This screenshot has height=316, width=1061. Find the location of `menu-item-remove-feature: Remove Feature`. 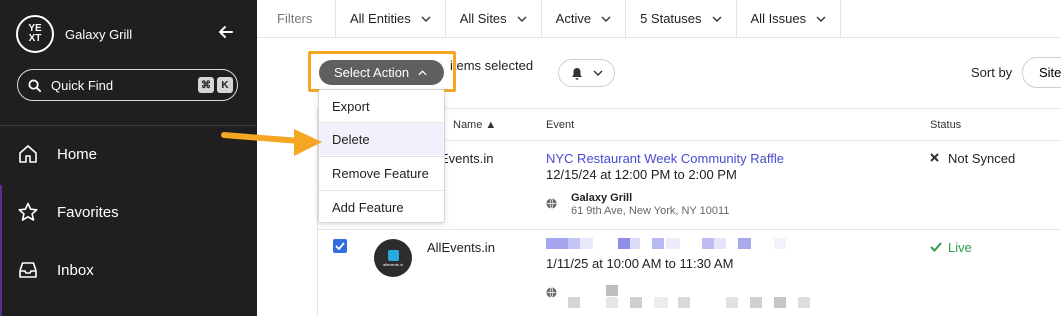

menu-item-remove-feature: Remove Feature is located at coordinates (381, 173).